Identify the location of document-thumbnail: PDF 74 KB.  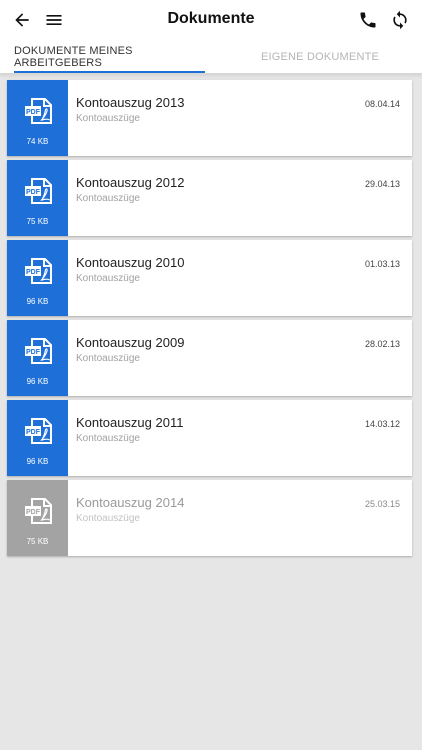
(37, 118).